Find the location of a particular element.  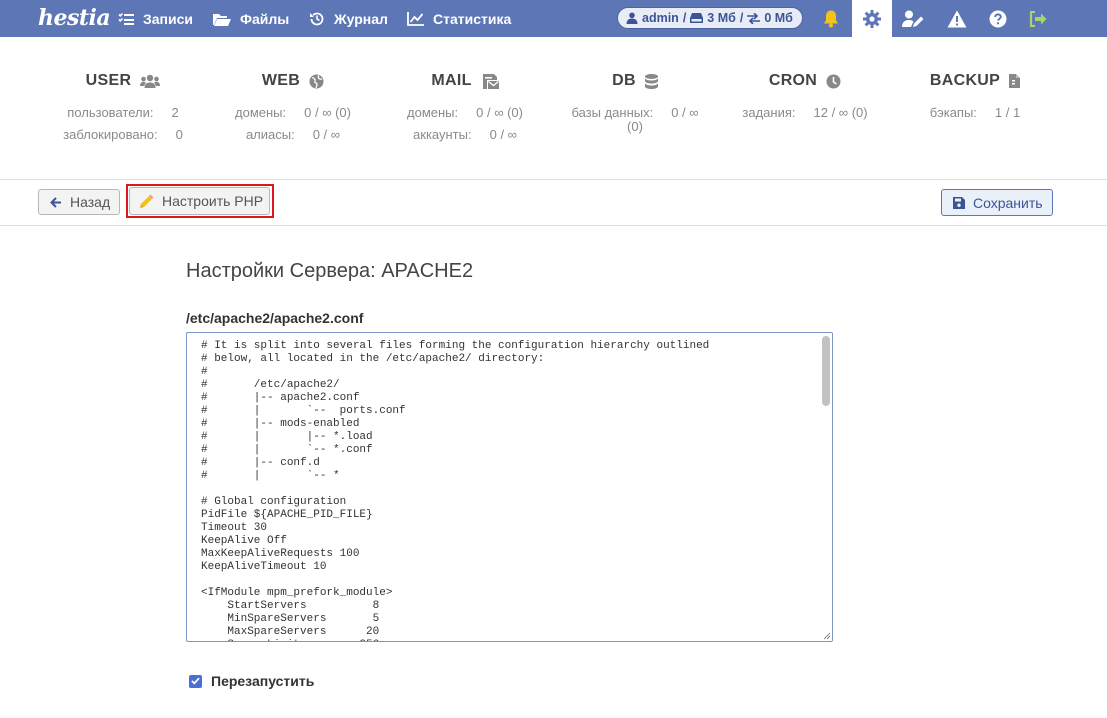

save-button: Сохранить is located at coordinates (997, 202).